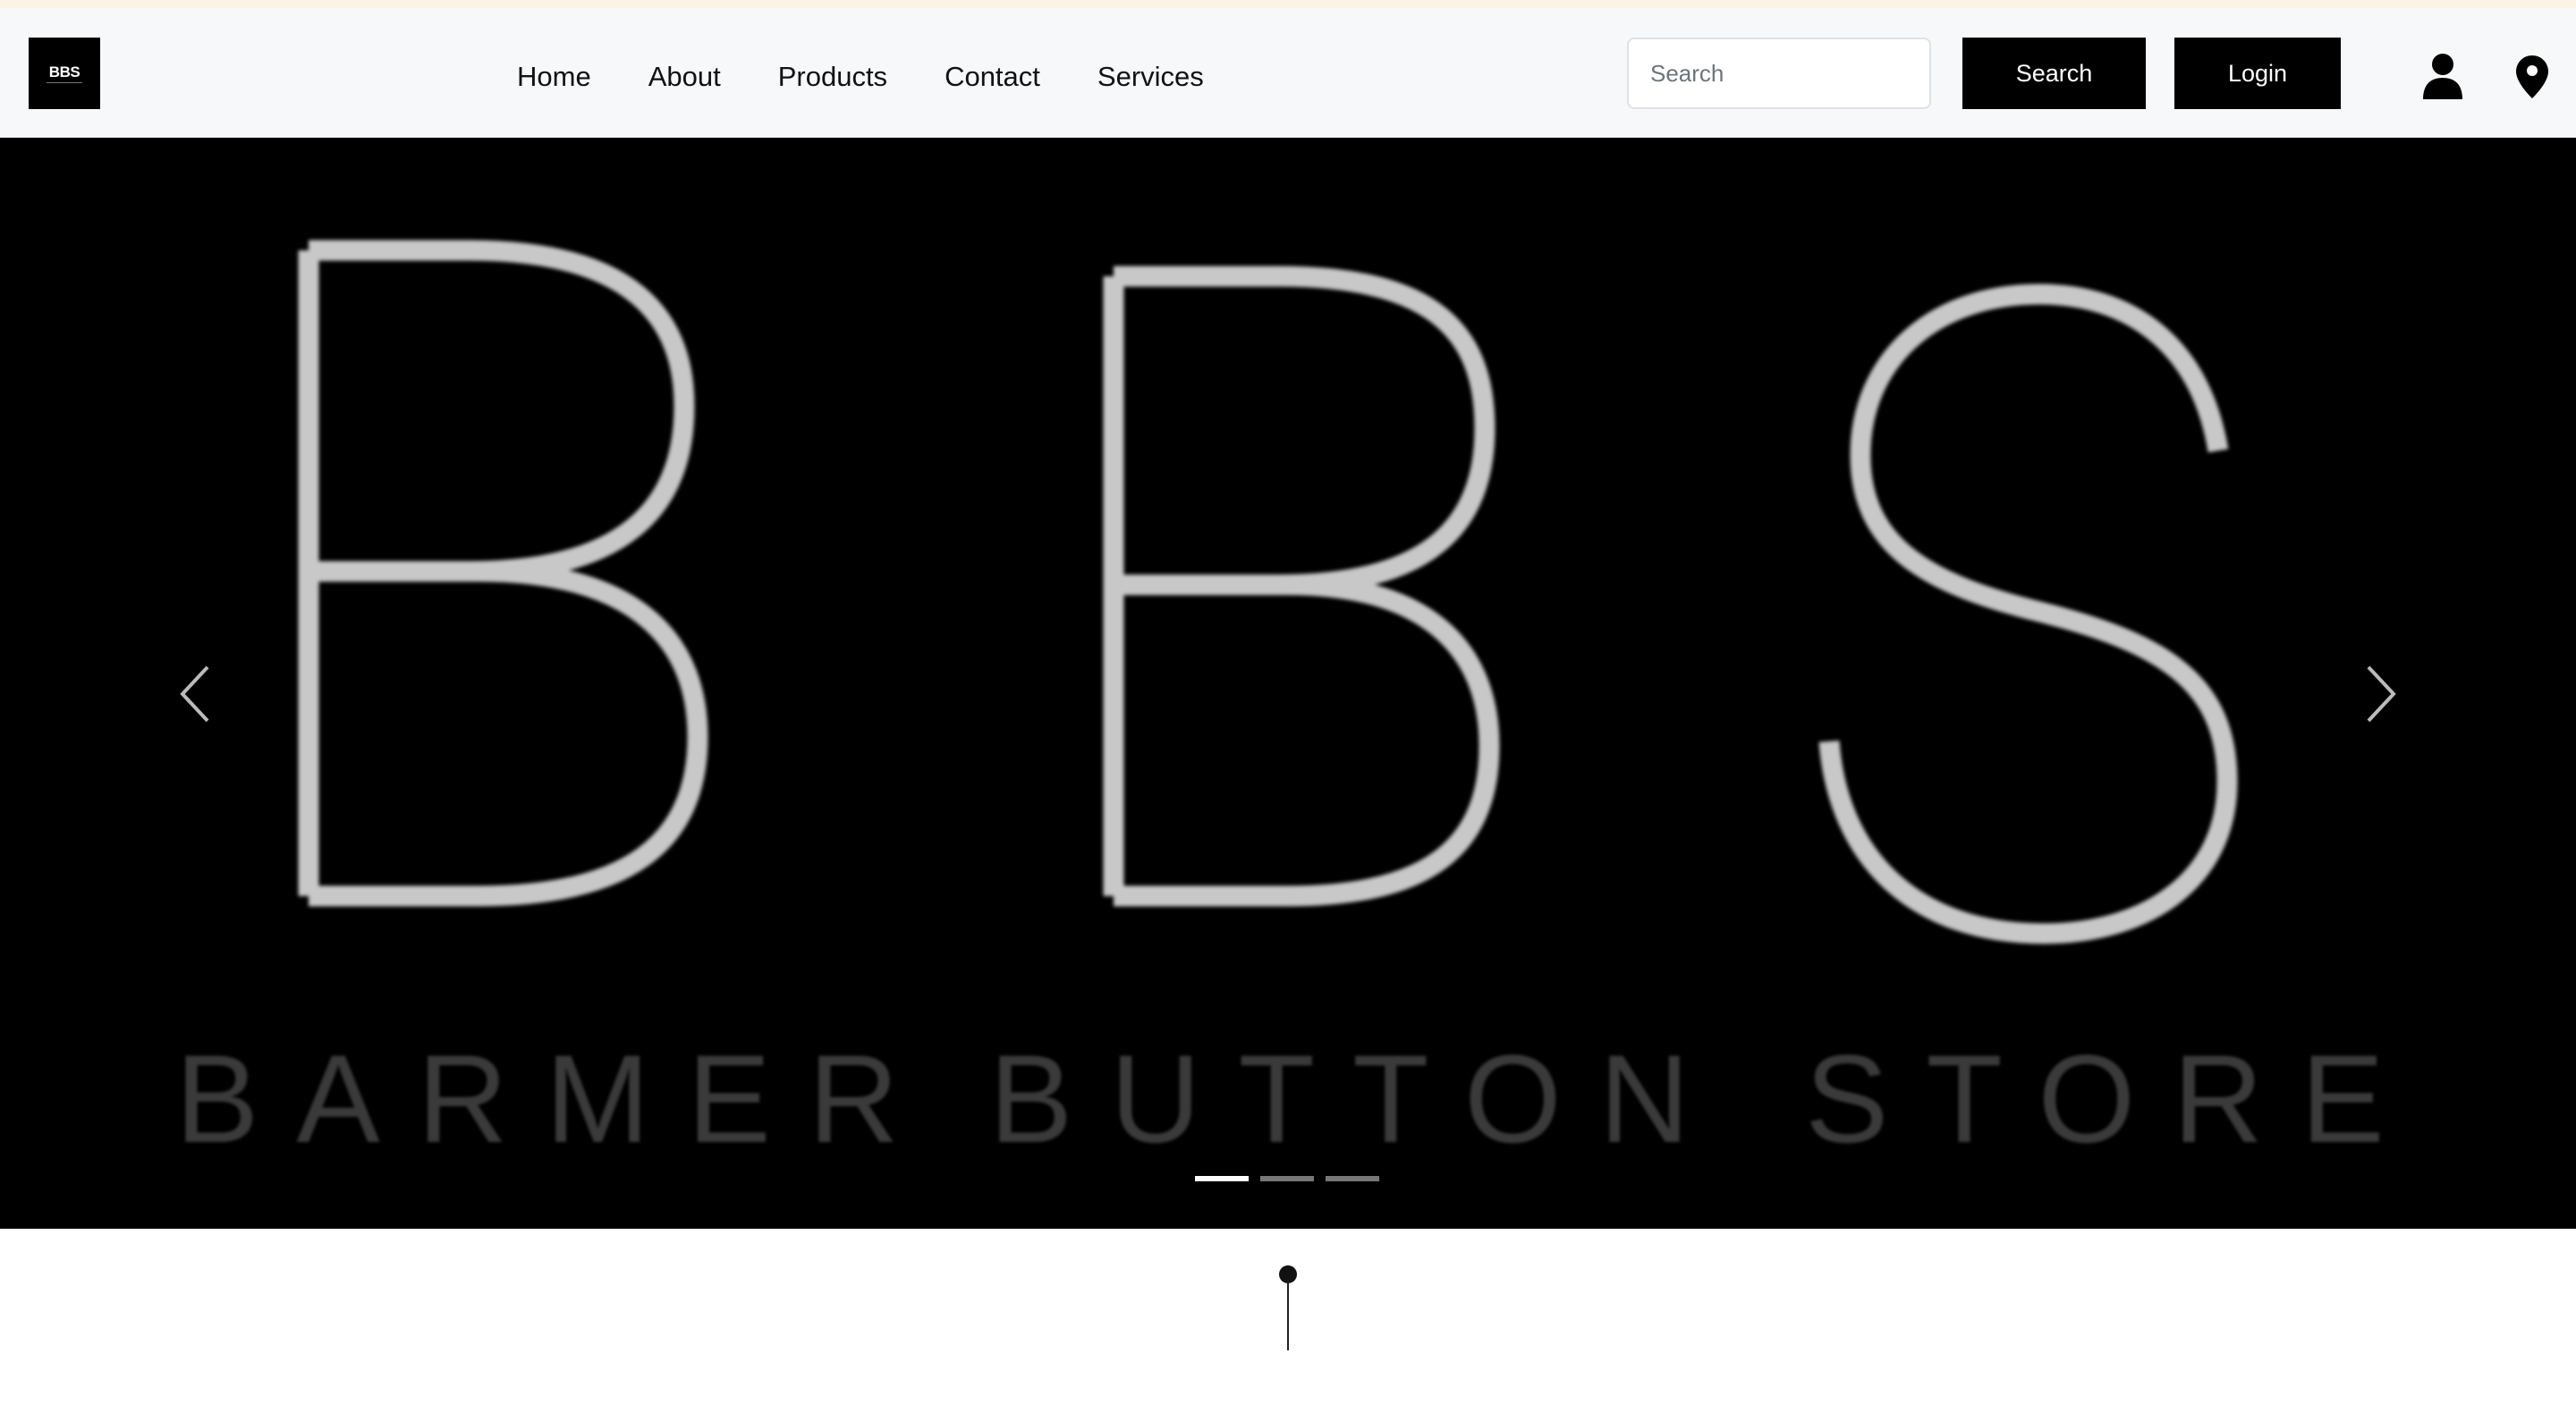 Image resolution: width=2576 pixels, height=1404 pixels. What do you see at coordinates (193, 692) in the screenshot?
I see `chevron-left-icon` at bounding box center [193, 692].